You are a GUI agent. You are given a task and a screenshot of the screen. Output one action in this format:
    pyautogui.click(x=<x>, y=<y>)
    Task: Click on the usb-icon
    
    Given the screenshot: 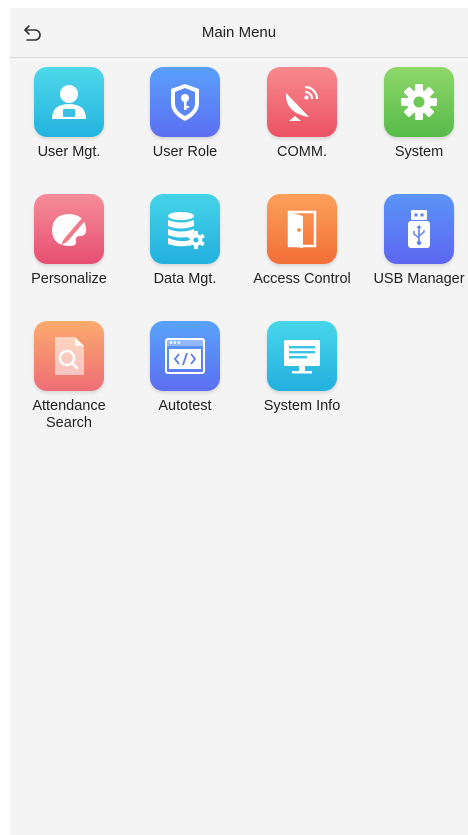 What is the action you would take?
    pyautogui.click(x=419, y=229)
    